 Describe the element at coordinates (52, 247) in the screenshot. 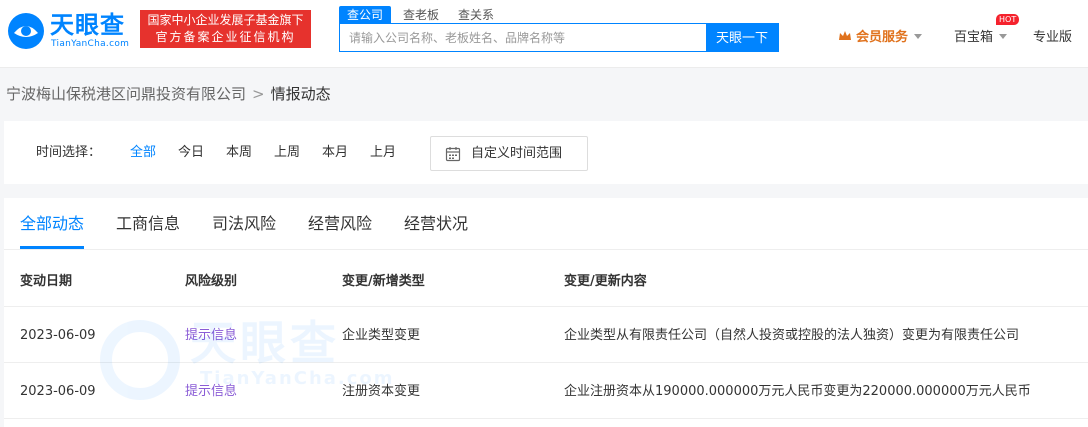

I see `active-tab-indicator` at that location.